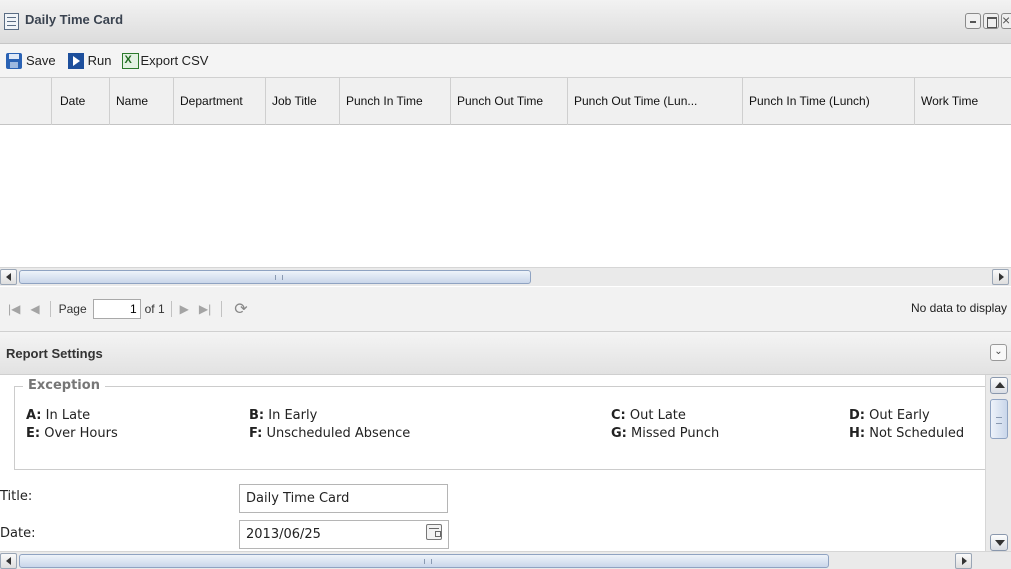  Describe the element at coordinates (81, 433) in the screenshot. I see `exception-label: Over Hours` at that location.